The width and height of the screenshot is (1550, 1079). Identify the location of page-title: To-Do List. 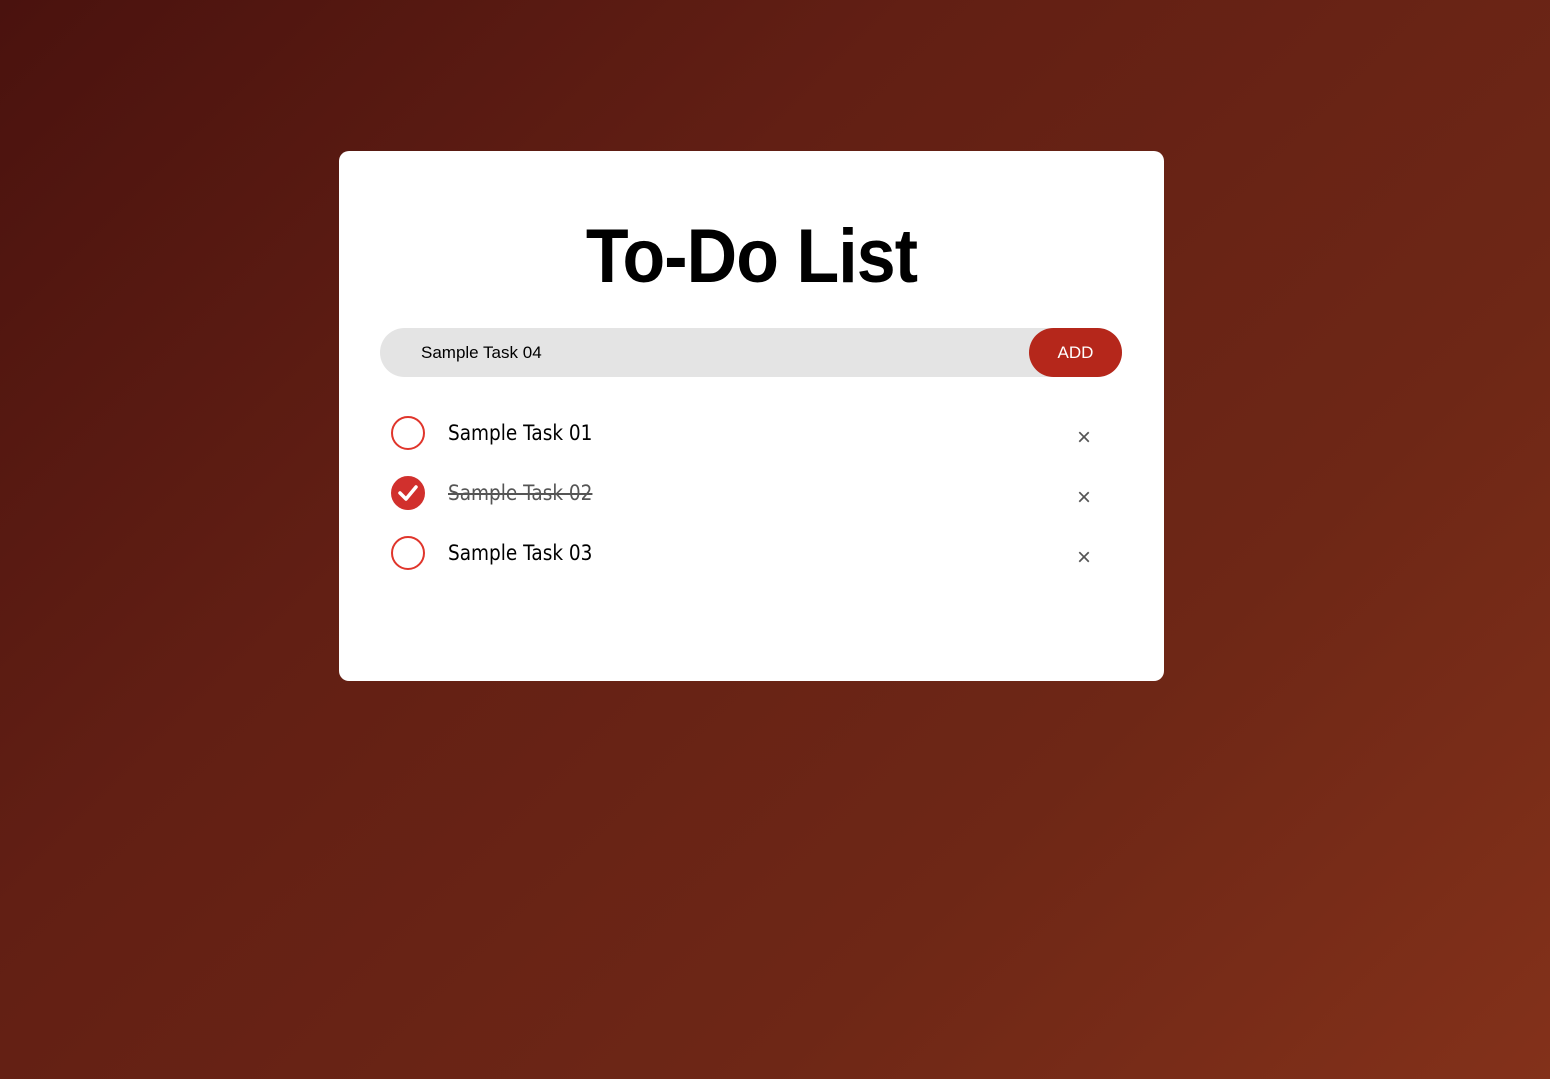
(751, 256).